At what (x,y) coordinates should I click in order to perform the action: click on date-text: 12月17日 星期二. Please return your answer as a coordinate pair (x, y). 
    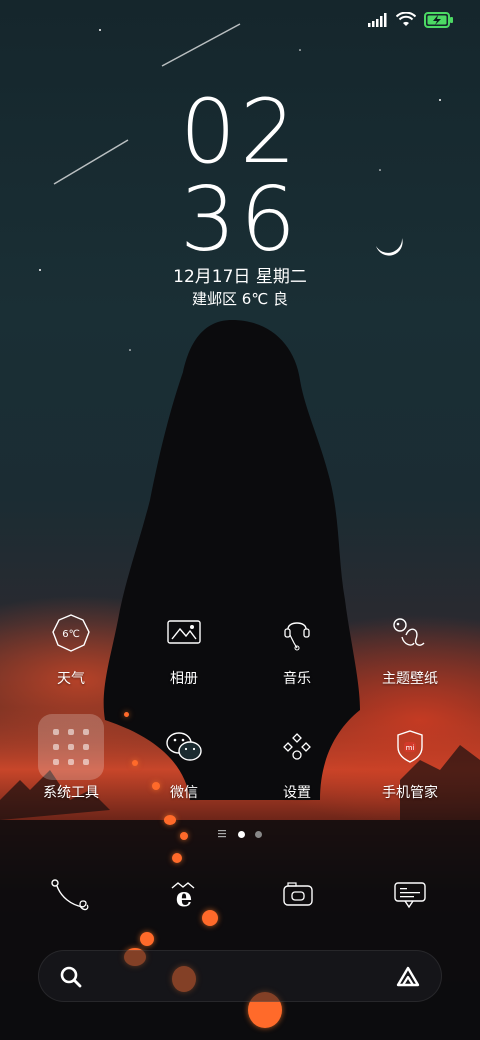
    Looking at the image, I should click on (240, 277).